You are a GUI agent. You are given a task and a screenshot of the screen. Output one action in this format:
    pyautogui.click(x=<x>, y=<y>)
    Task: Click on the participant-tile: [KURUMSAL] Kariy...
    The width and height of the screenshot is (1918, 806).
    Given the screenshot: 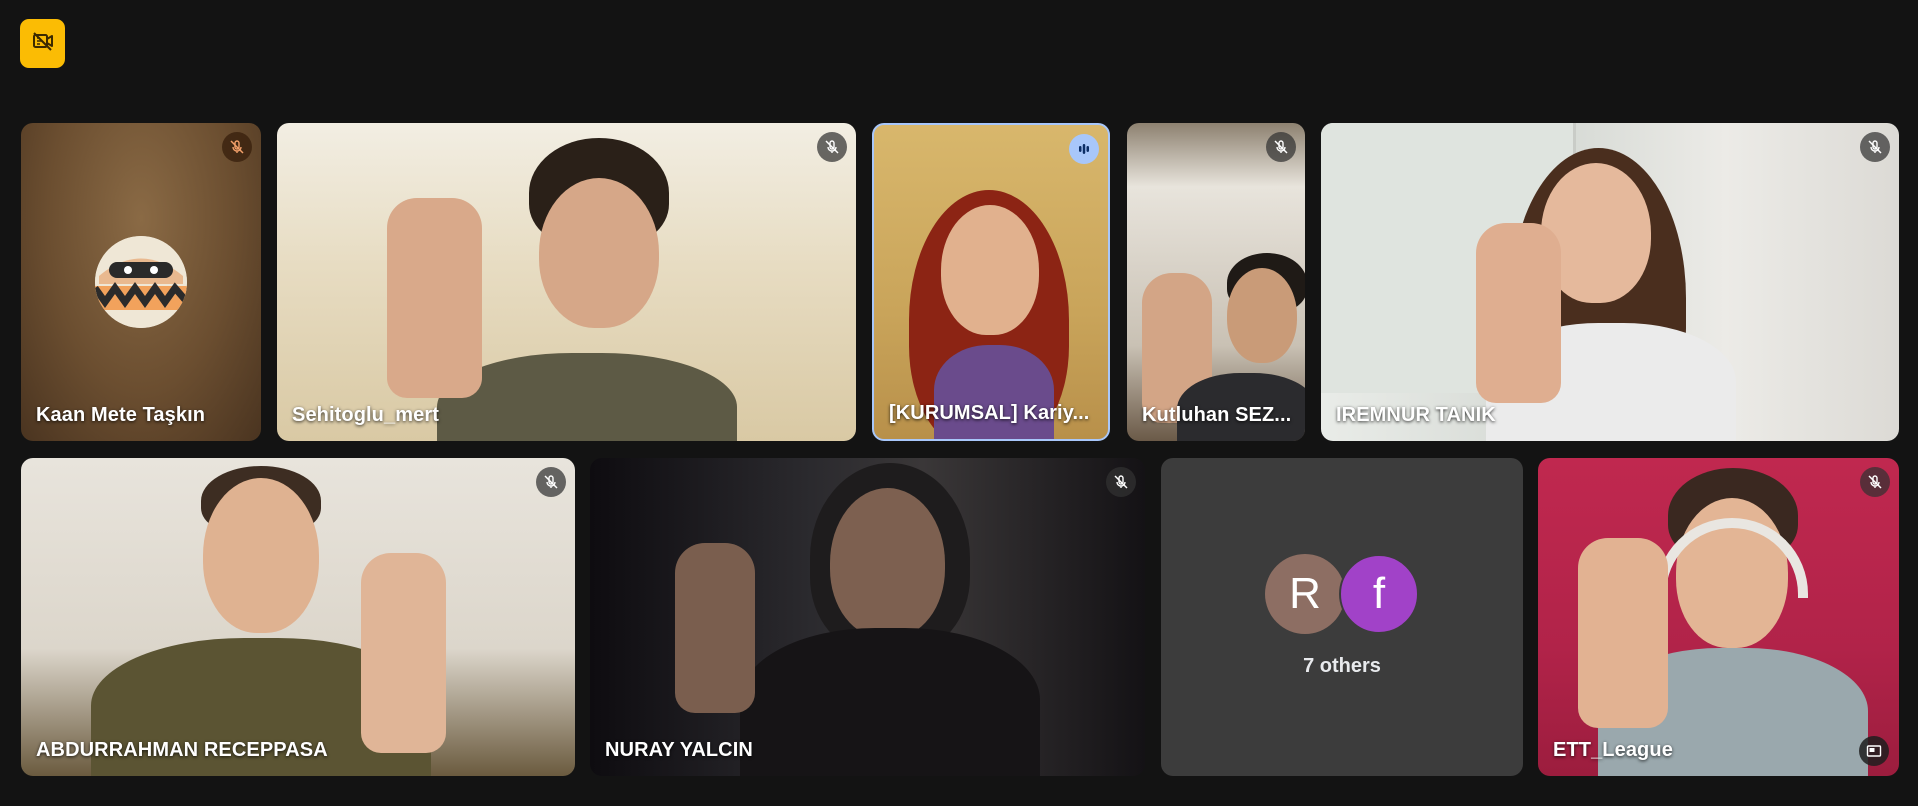 What is the action you would take?
    pyautogui.click(x=991, y=282)
    